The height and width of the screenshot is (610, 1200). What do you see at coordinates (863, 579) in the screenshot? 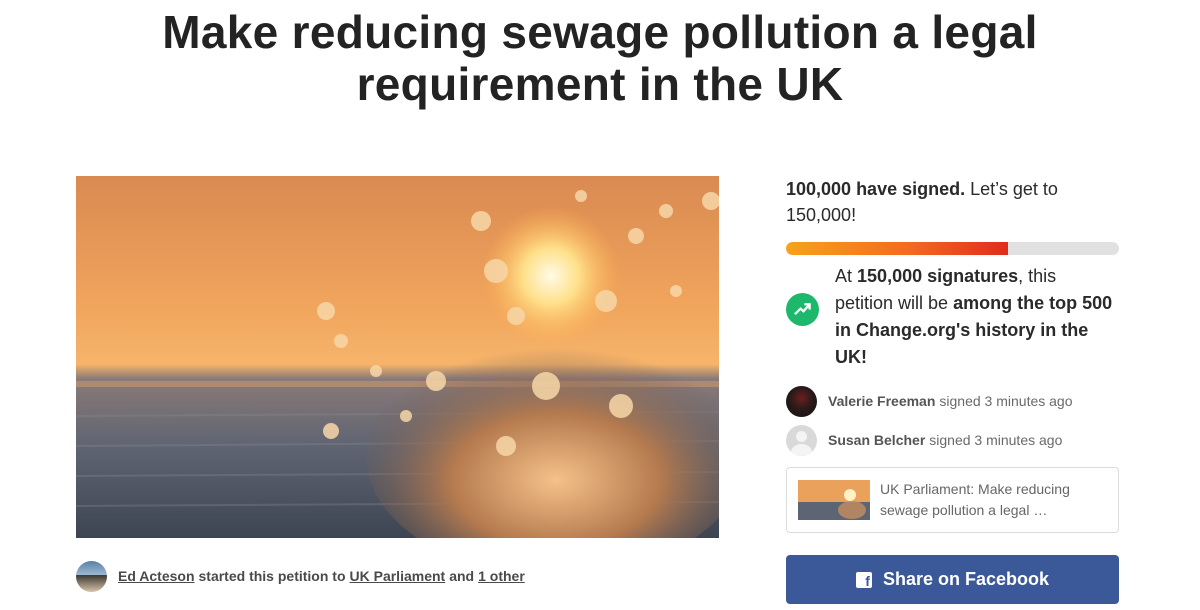
I see `facebook-icon: f` at bounding box center [863, 579].